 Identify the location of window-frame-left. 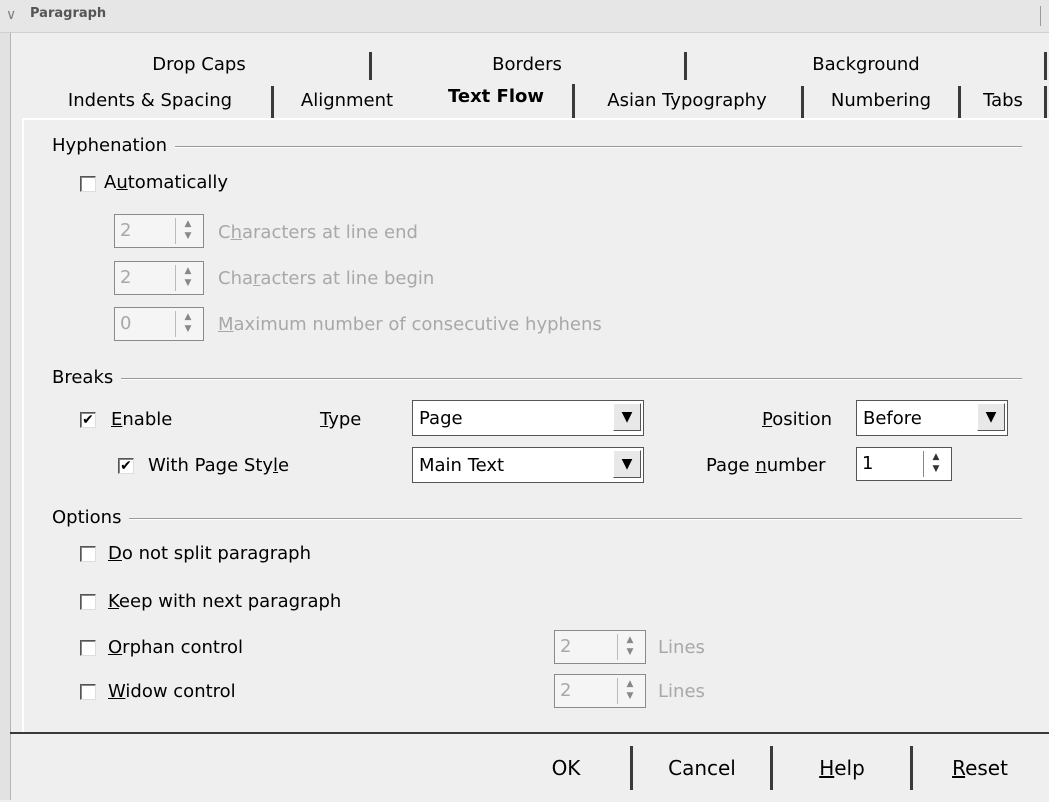
(5, 416).